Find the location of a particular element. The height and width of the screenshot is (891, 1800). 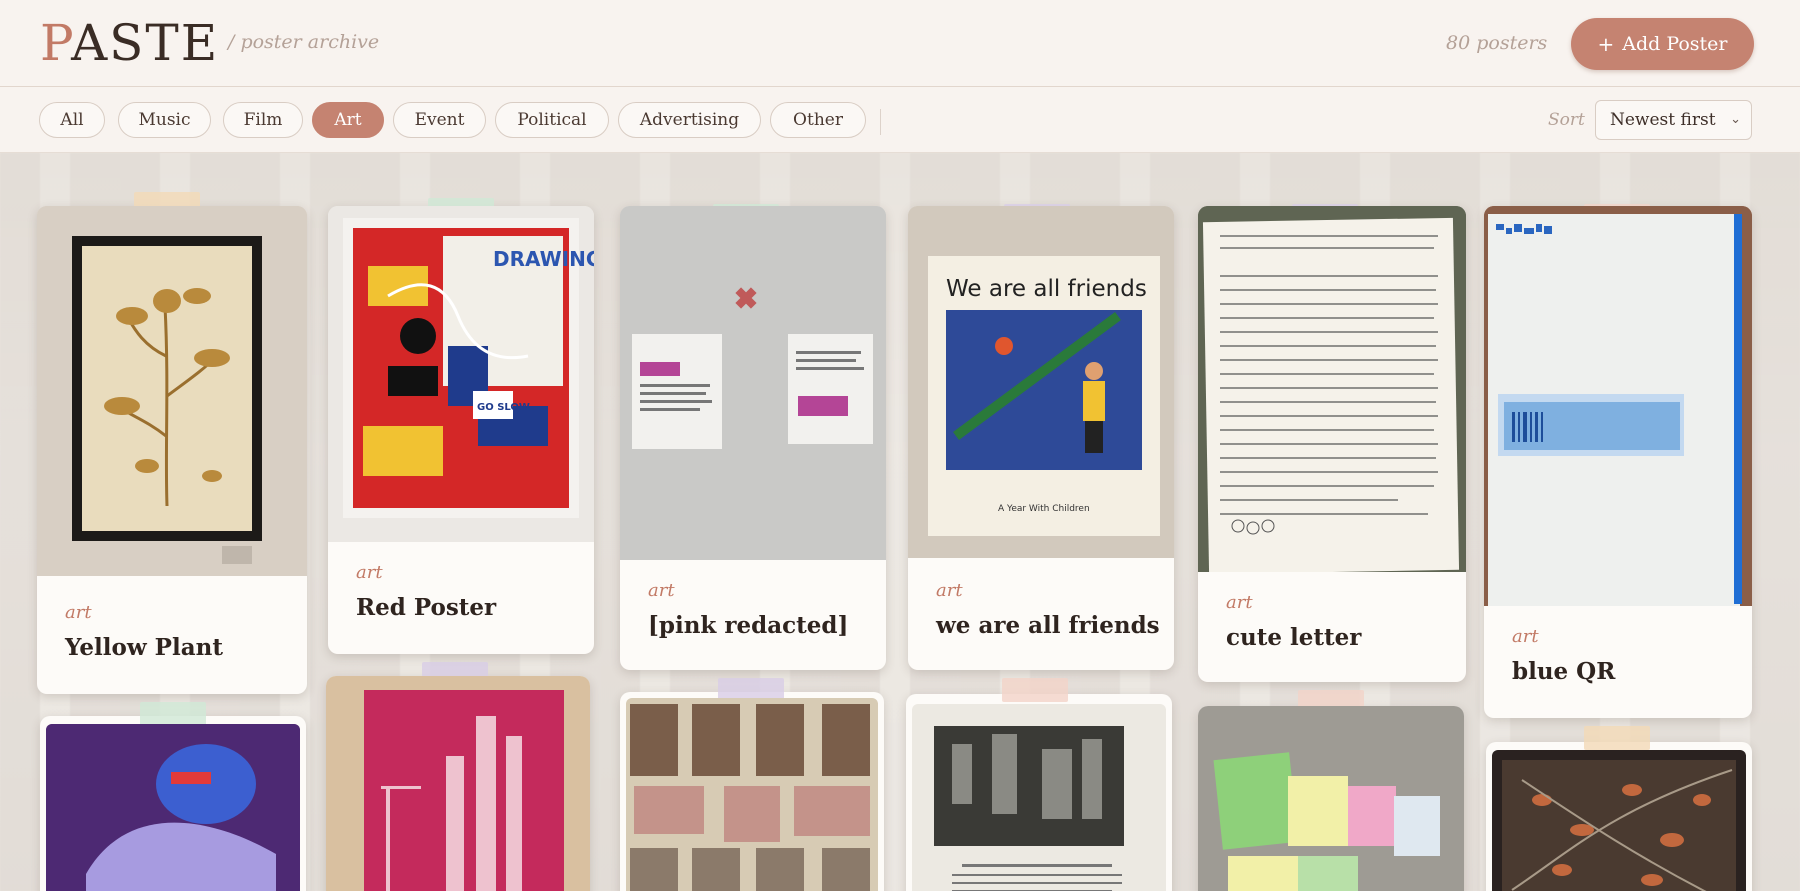

friends-caption: A Year With Children is located at coordinates (1044, 509).